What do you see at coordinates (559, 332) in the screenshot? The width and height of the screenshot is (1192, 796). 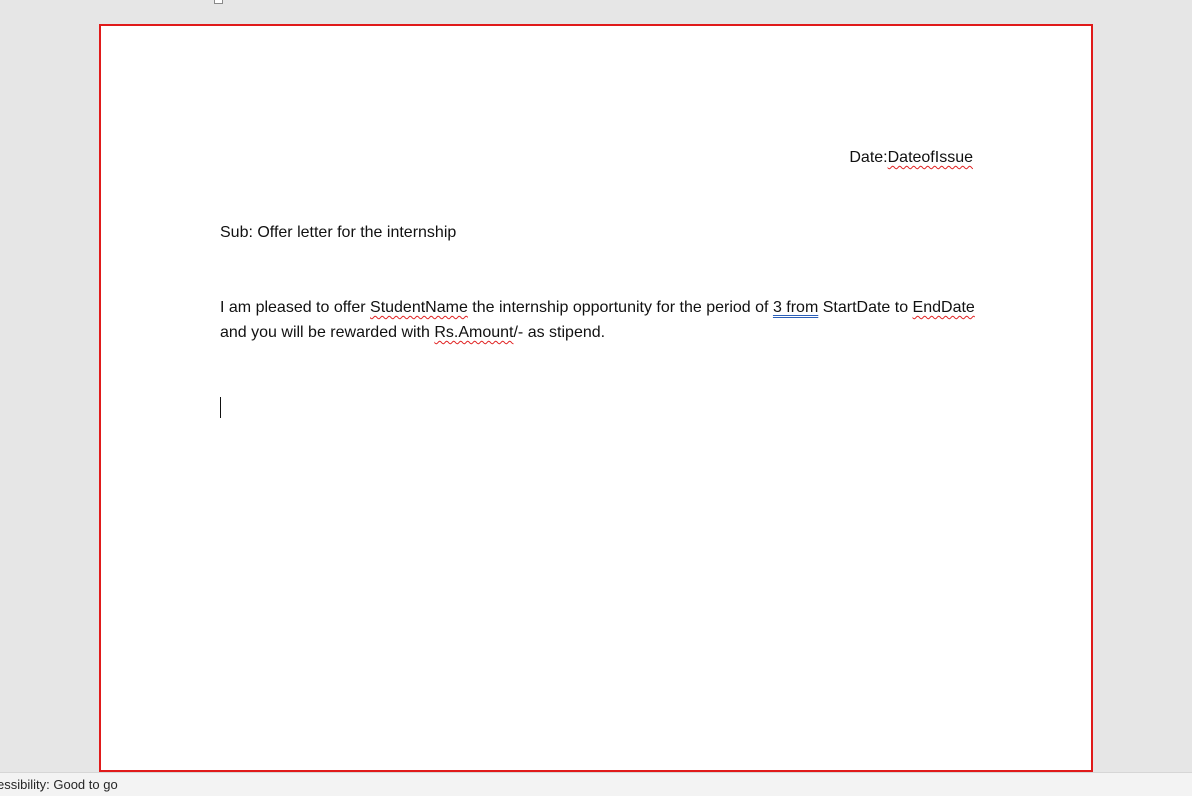 I see `body-text-5: /- as stipend.` at bounding box center [559, 332].